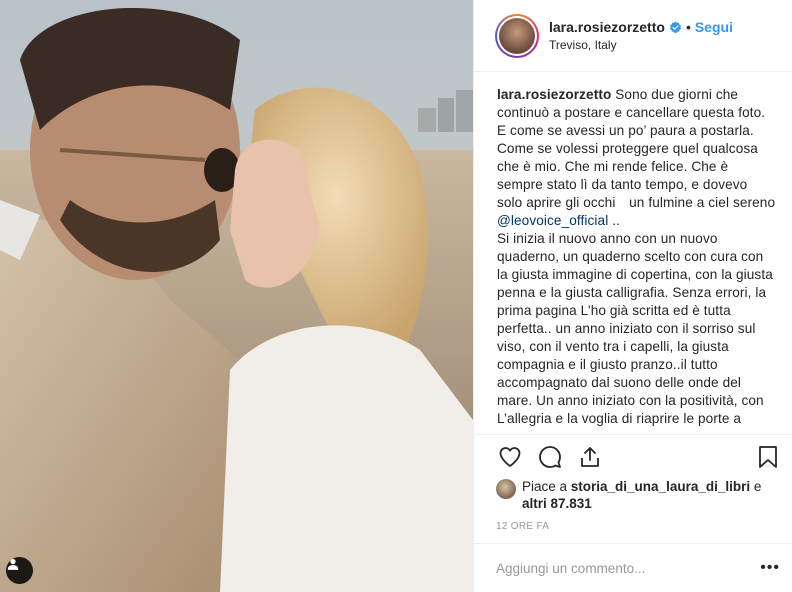 The height and width of the screenshot is (592, 792). I want to click on avatar, so click(517, 35).